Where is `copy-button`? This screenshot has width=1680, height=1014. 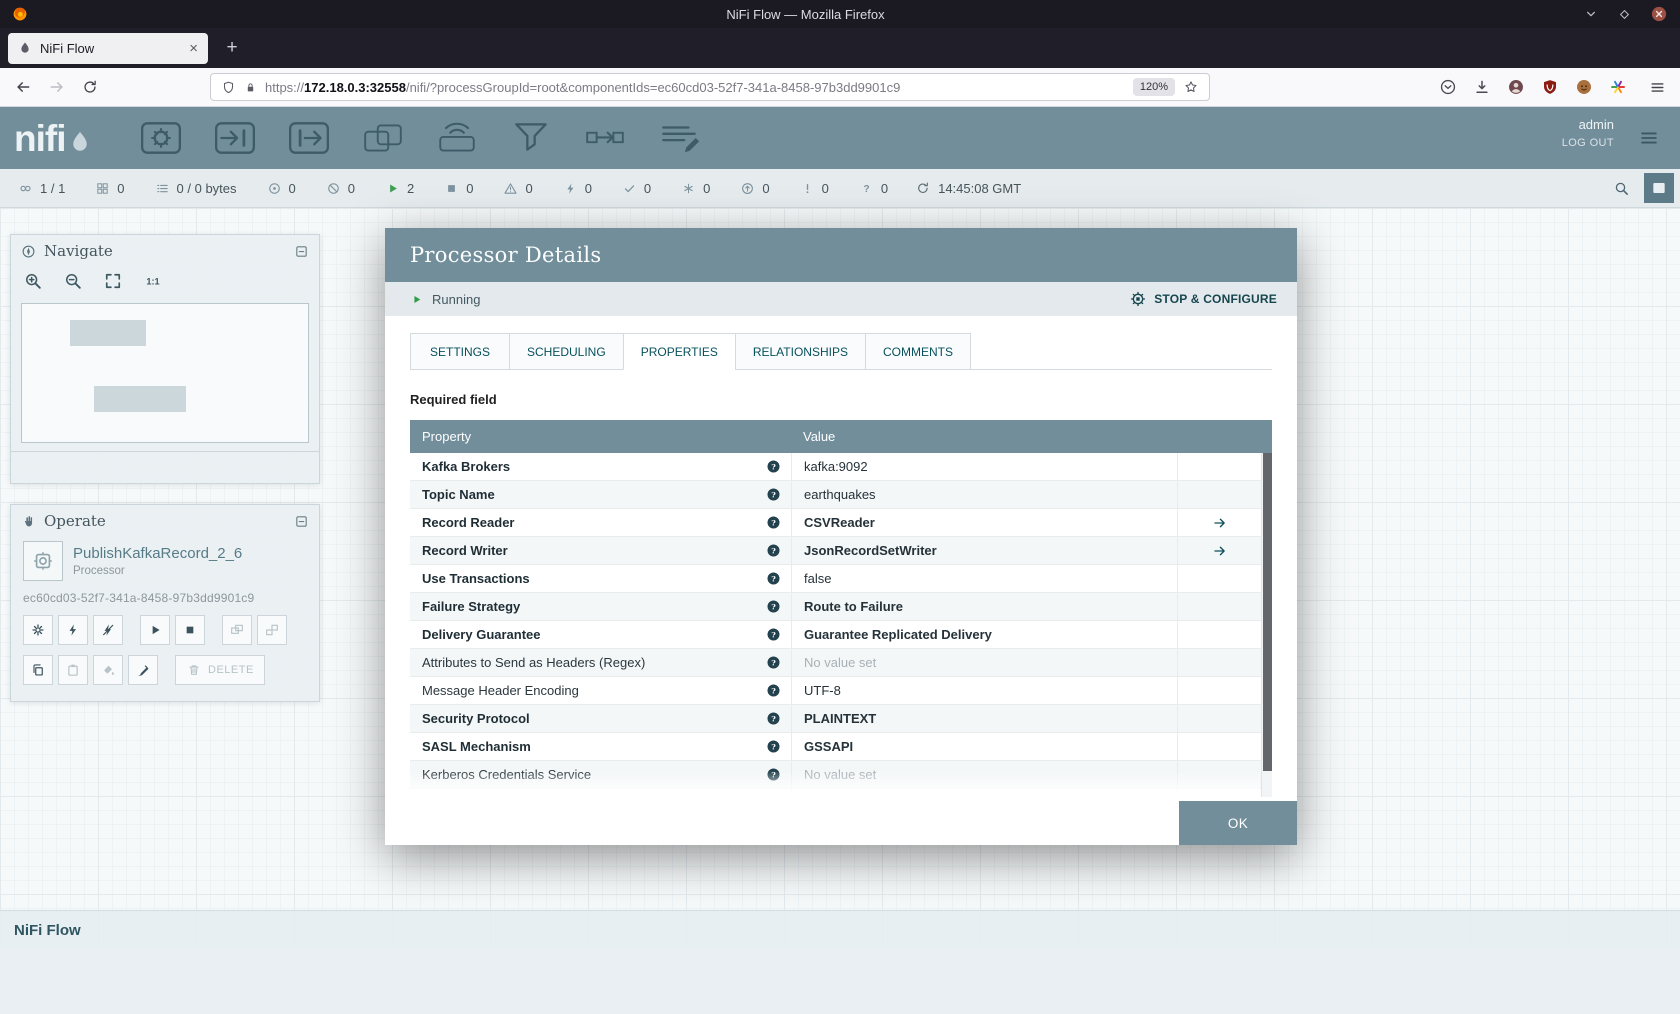
copy-button is located at coordinates (38, 670).